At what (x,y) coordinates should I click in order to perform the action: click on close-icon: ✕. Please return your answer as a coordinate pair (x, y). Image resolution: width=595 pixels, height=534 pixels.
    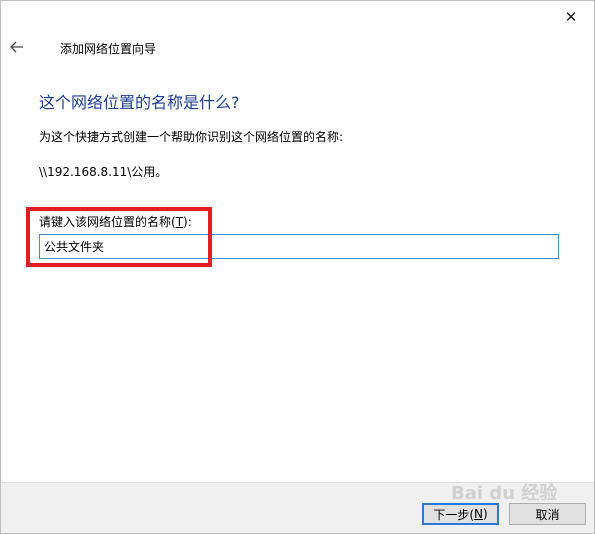
    Looking at the image, I should click on (571, 16).